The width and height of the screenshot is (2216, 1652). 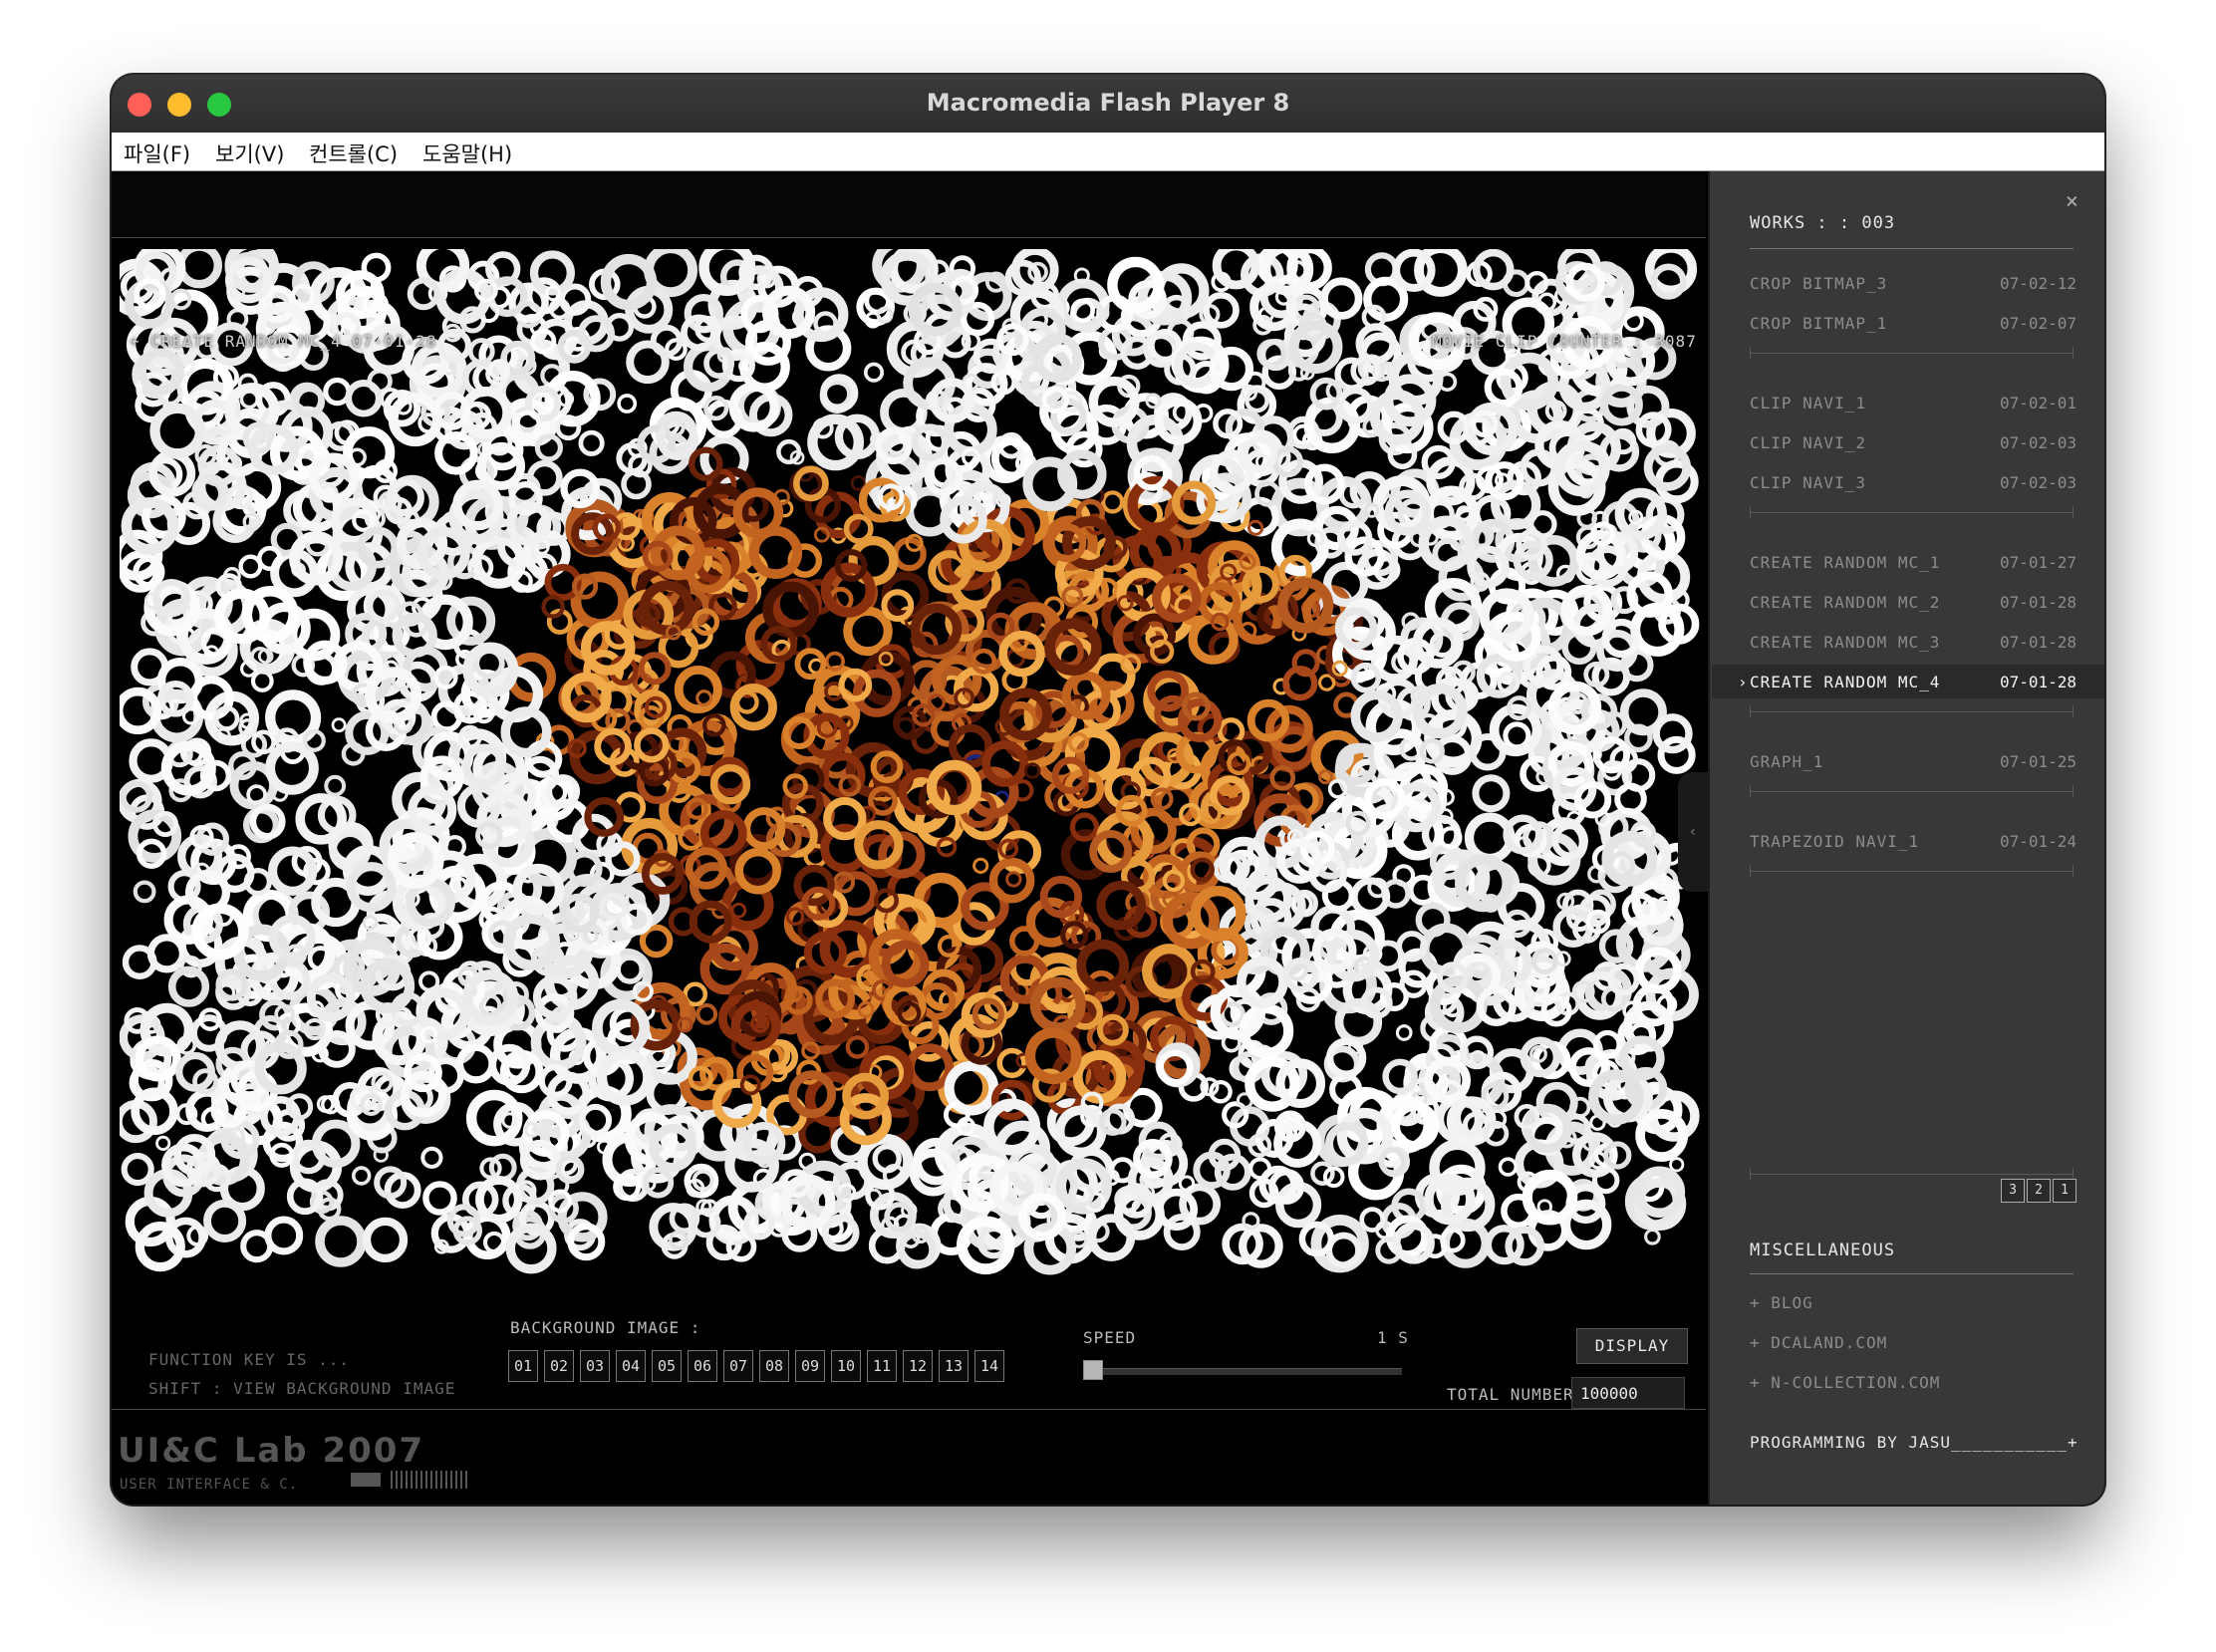 What do you see at coordinates (1914, 1442) in the screenshot?
I see `programming-credit: PROGRAMMING BY JASU___________+` at bounding box center [1914, 1442].